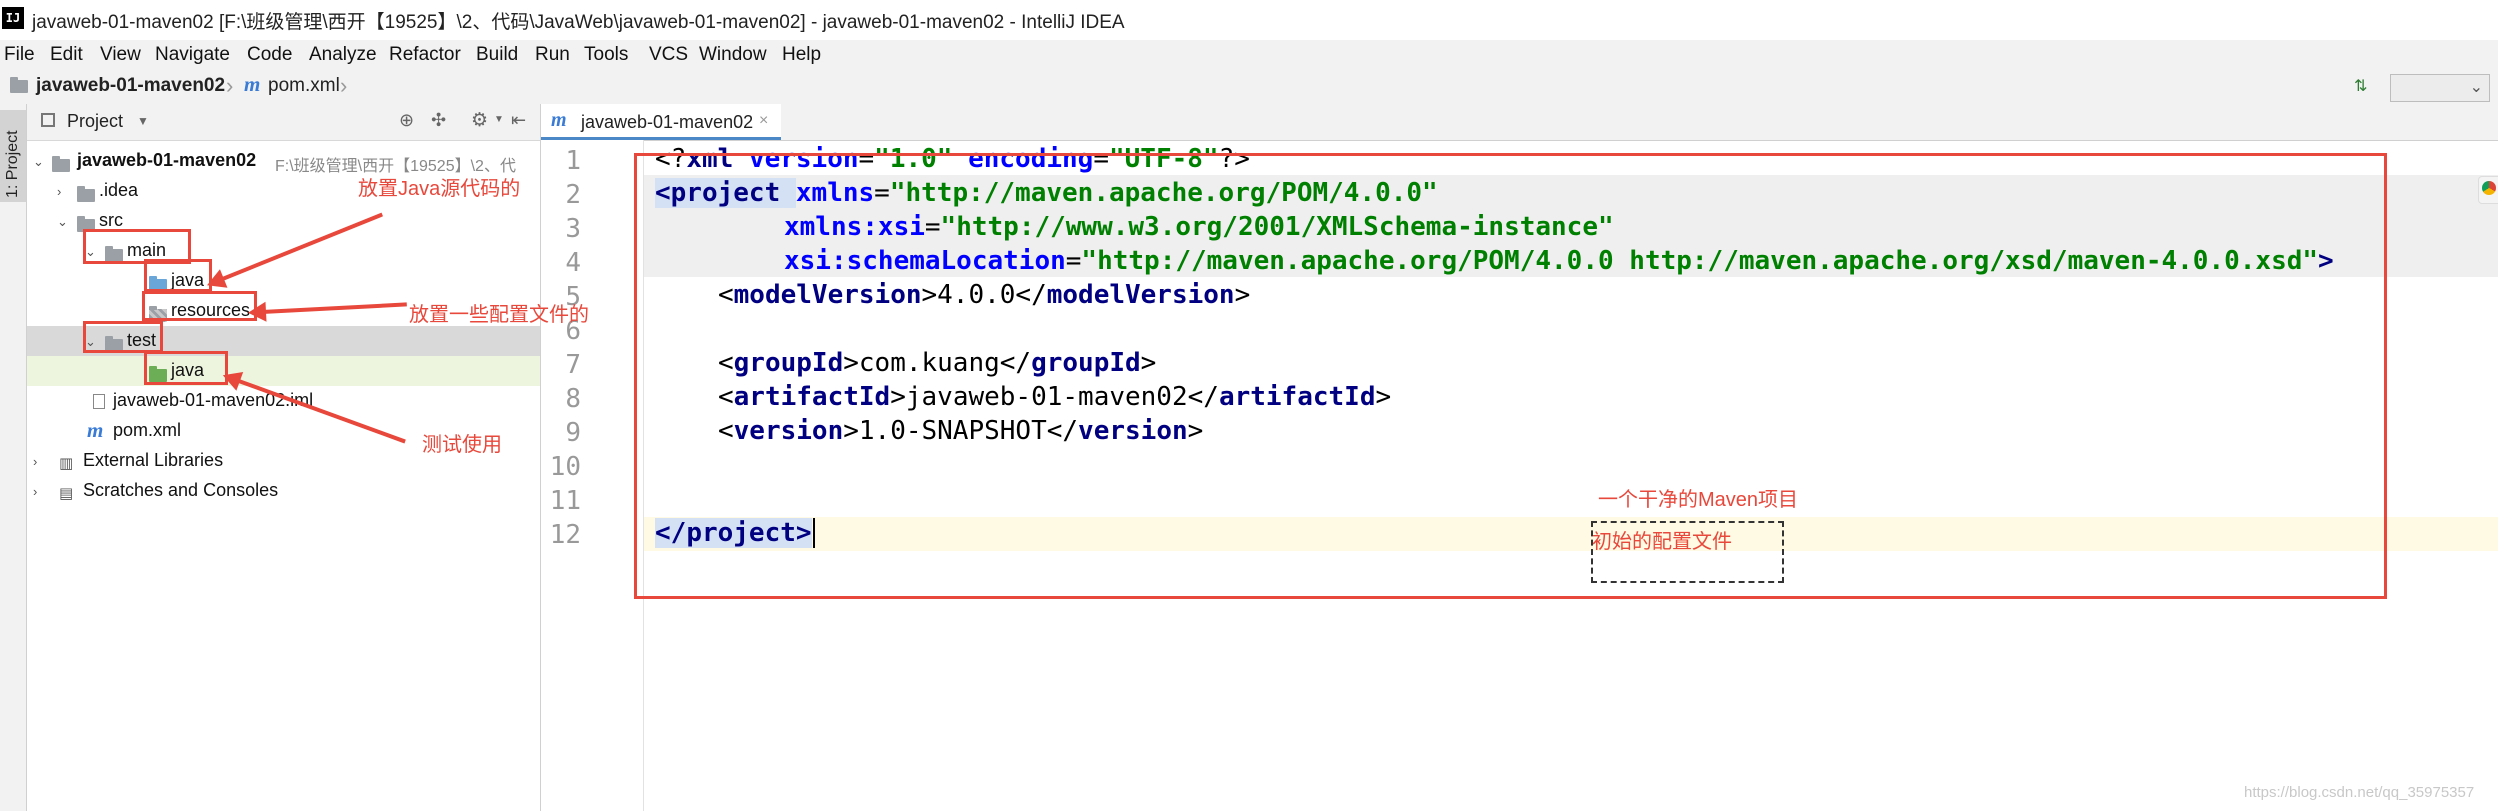  I want to click on tree-label-idea: .idea, so click(119, 190).